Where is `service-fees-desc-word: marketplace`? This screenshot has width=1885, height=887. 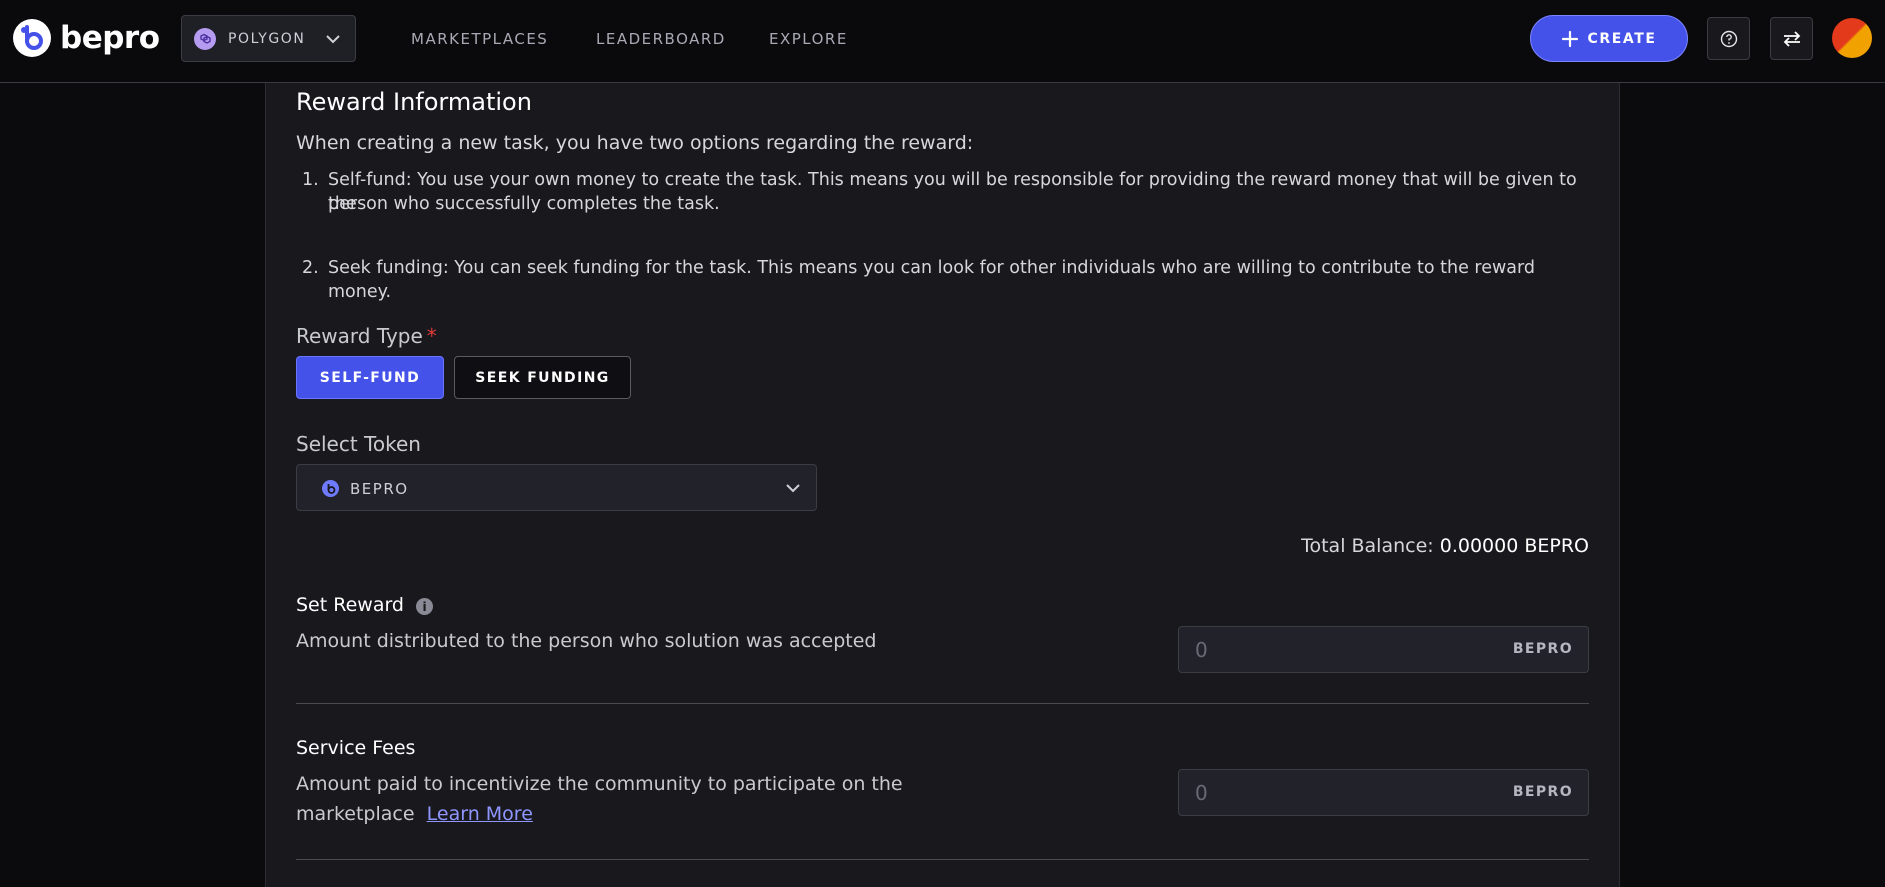 service-fees-desc-word: marketplace is located at coordinates (355, 814).